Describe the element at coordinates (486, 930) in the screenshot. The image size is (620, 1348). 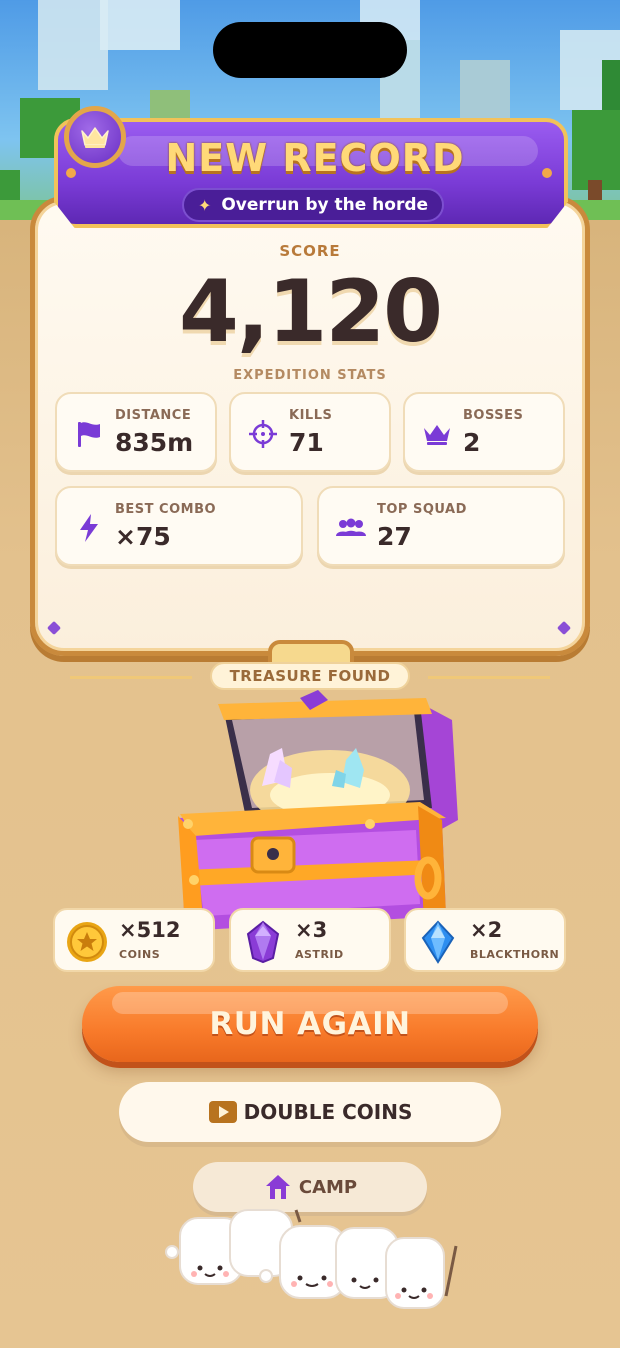
I see `reward-count: ×2` at that location.